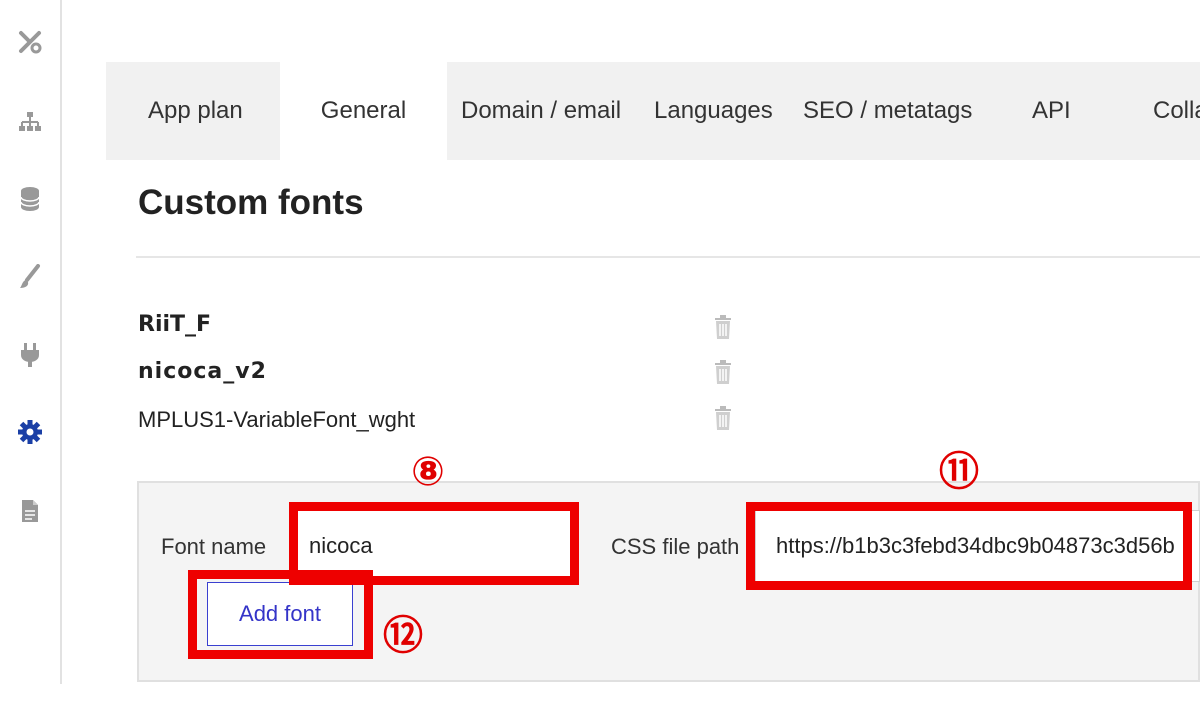 The image size is (1200, 714). I want to click on sitemap-icon, so click(30, 122).